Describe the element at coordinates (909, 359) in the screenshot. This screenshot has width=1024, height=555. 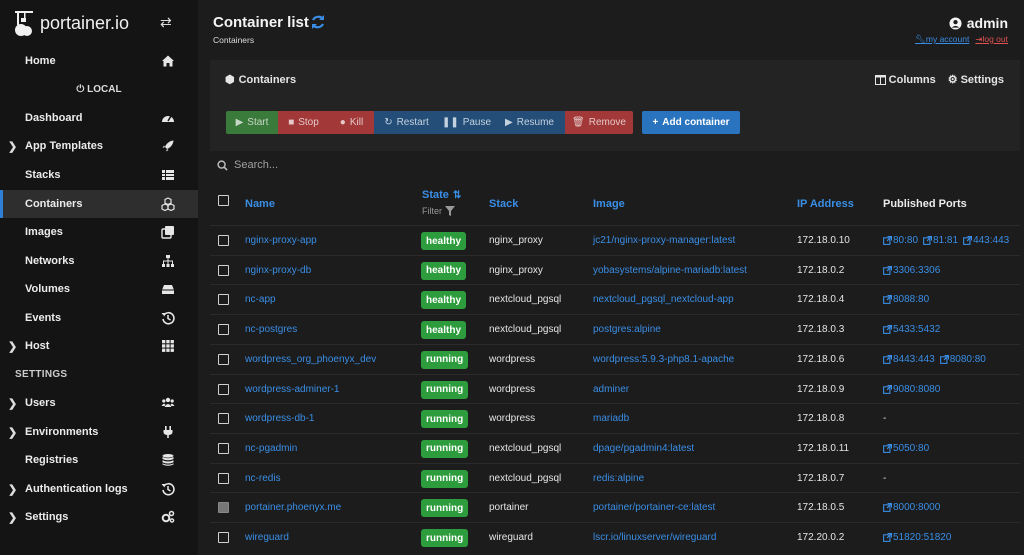
I see `port-link: 8443:443` at that location.